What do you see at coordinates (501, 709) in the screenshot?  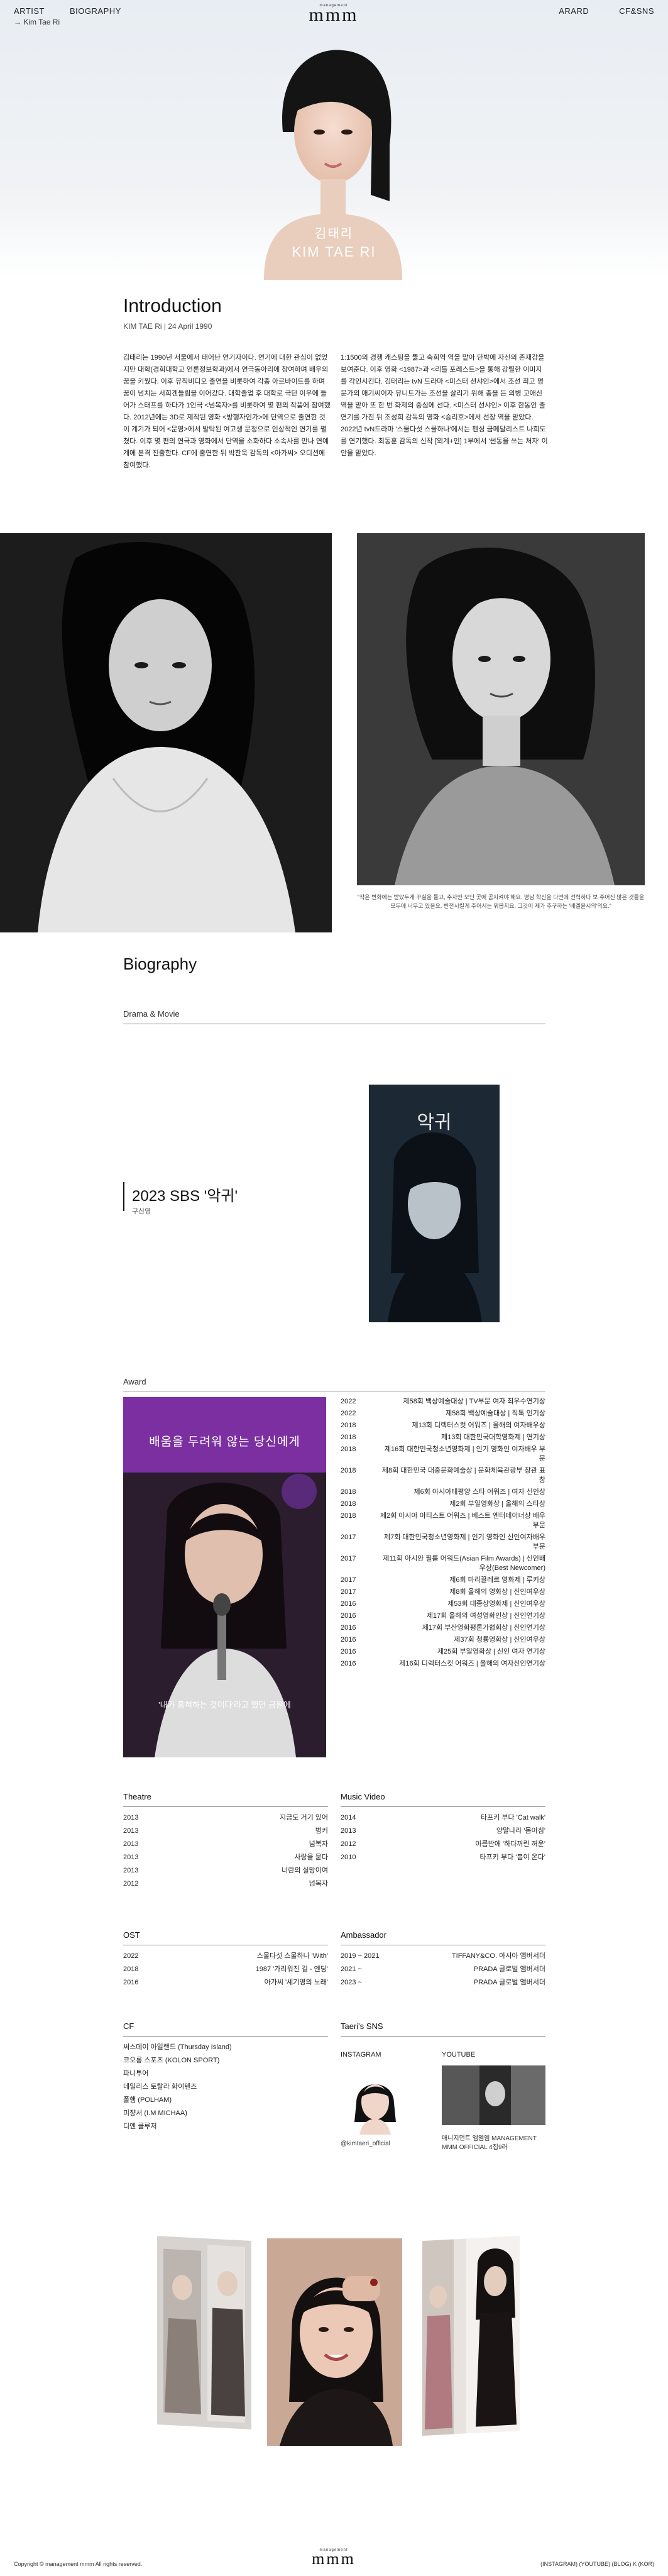 I see `portrait-right-image` at bounding box center [501, 709].